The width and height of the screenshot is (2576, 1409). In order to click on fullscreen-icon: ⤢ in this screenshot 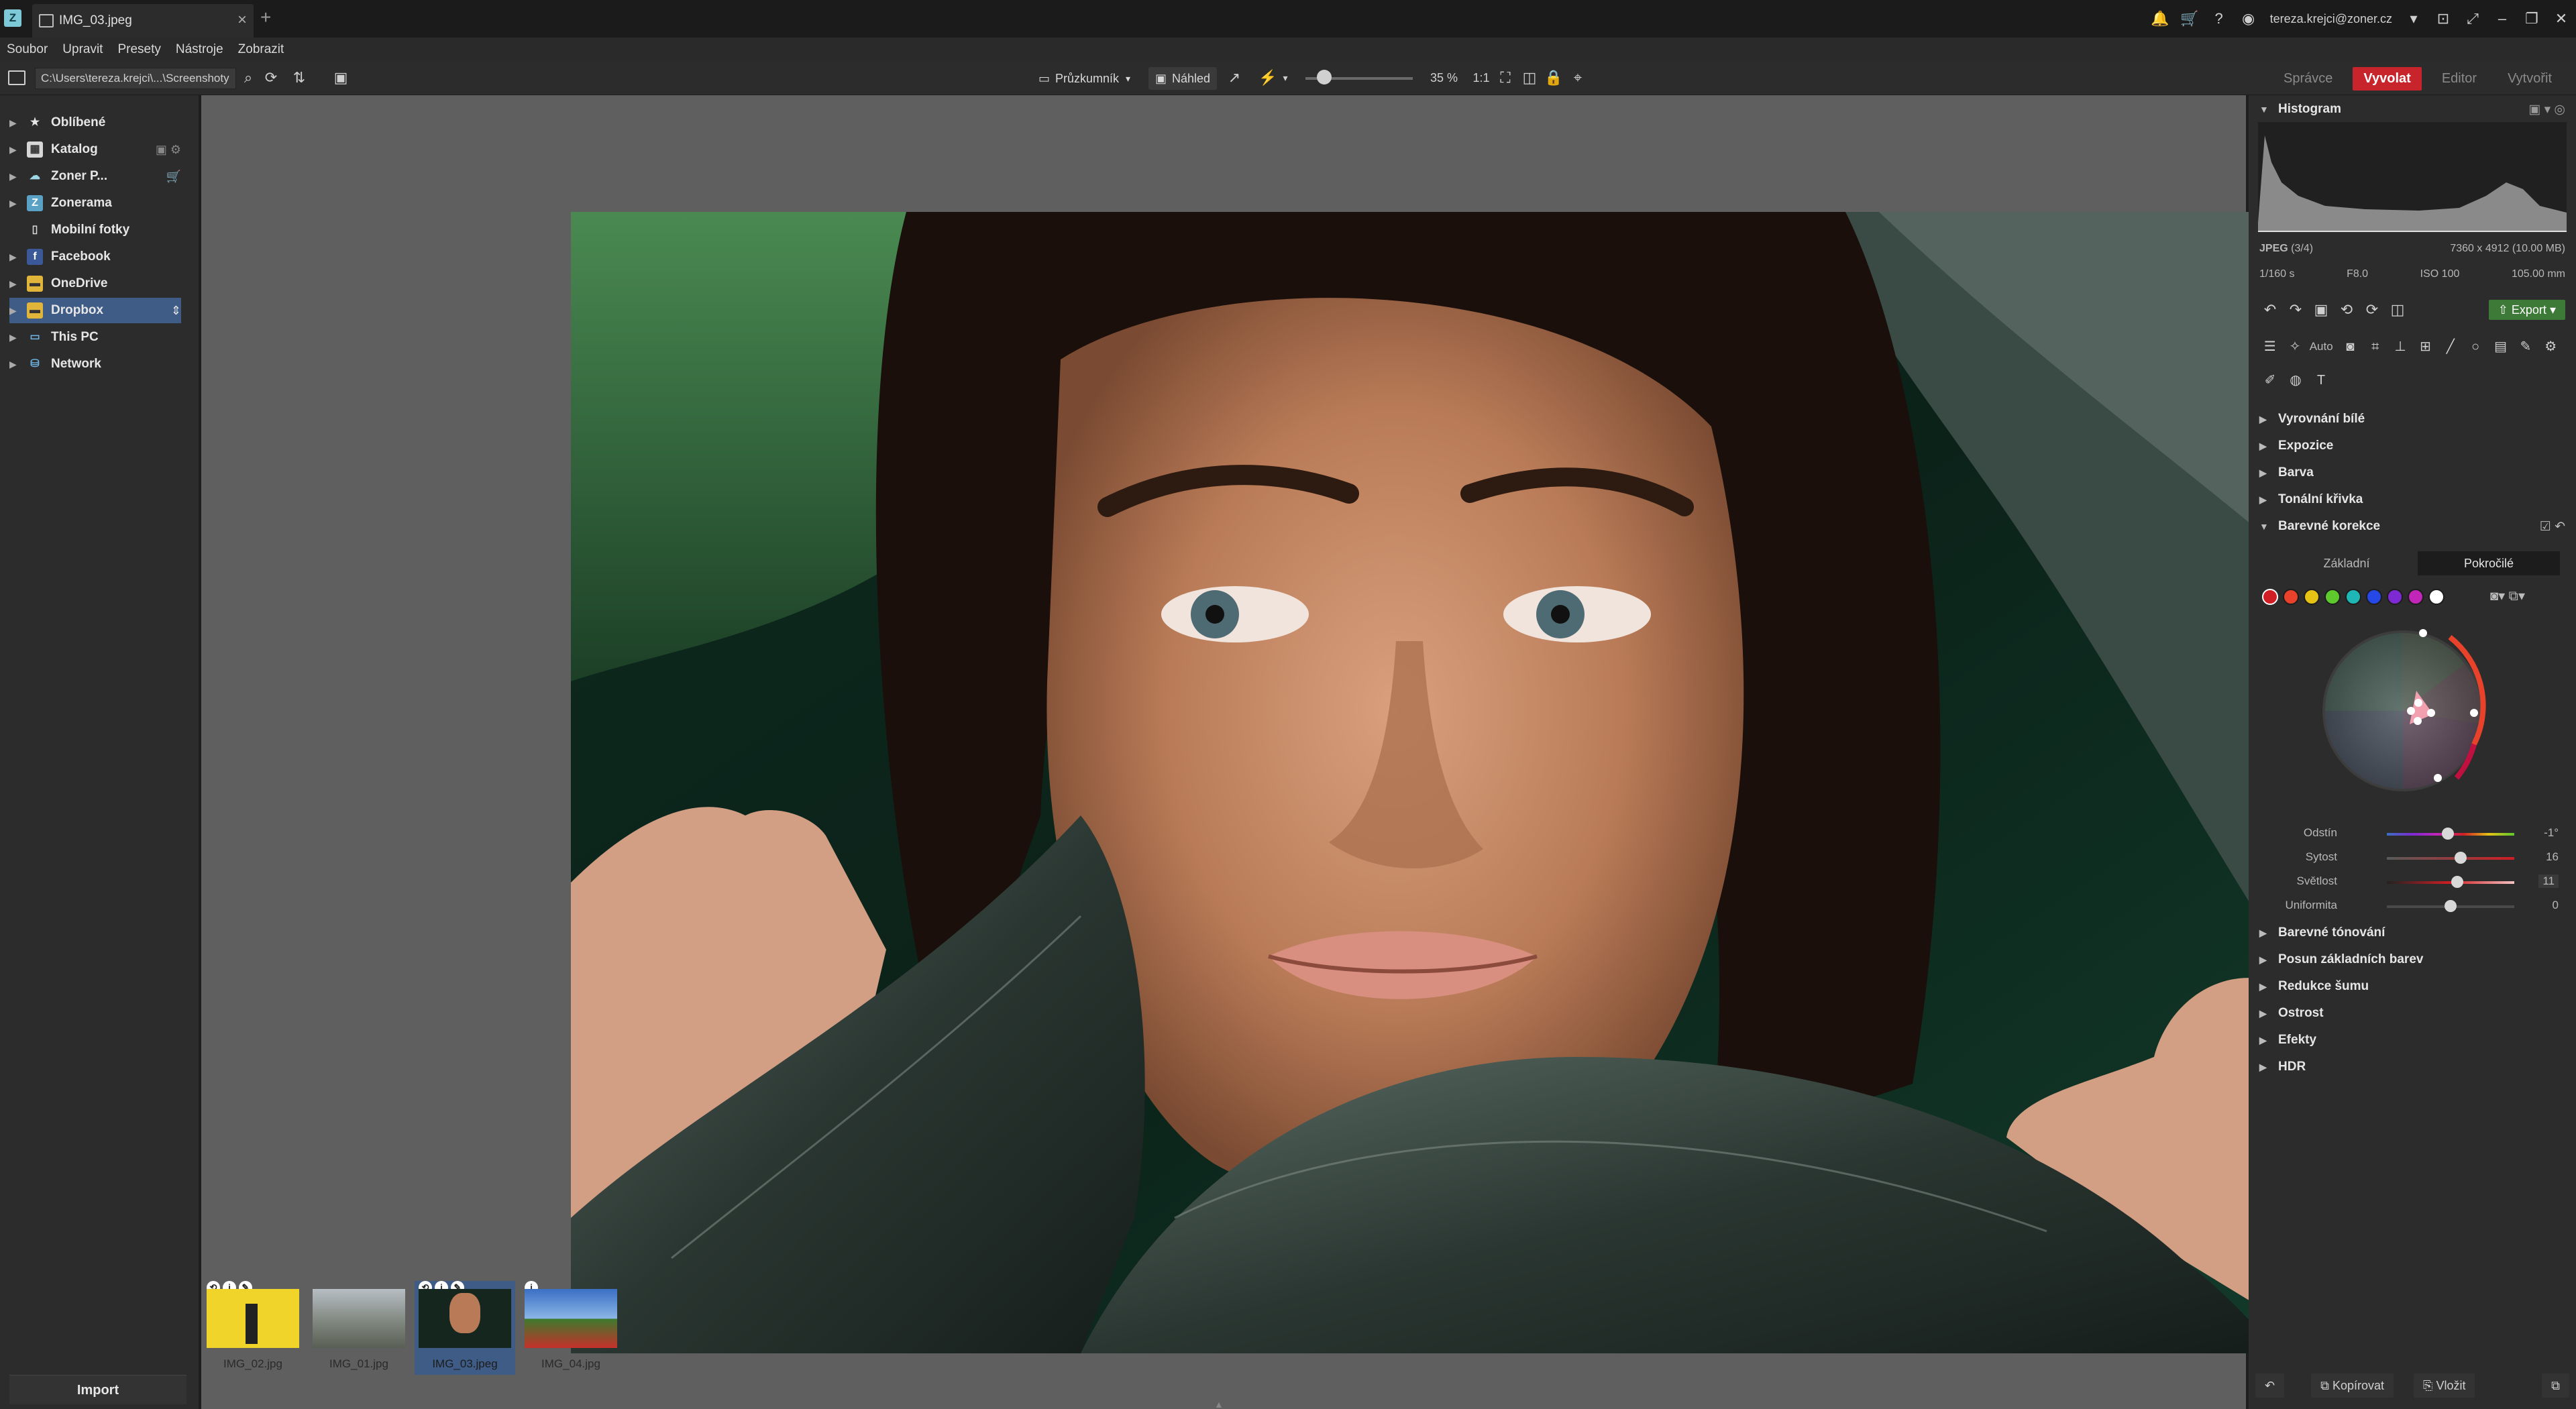, I will do `click(2472, 18)`.